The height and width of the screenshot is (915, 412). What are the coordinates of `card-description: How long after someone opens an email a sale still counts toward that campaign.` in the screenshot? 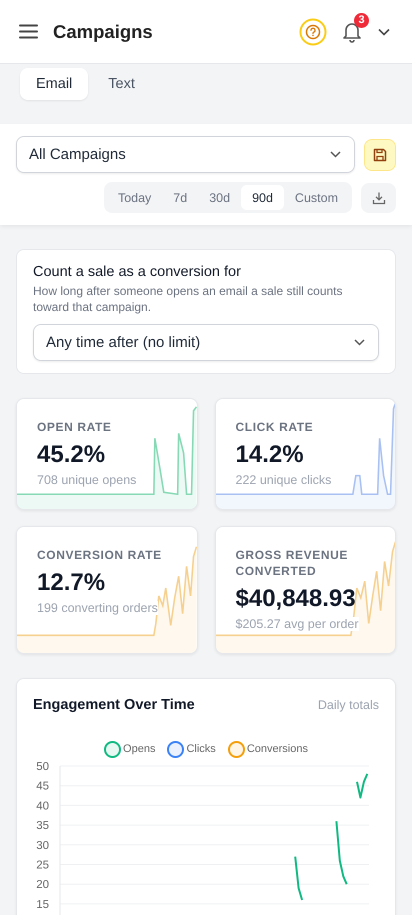 It's located at (188, 300).